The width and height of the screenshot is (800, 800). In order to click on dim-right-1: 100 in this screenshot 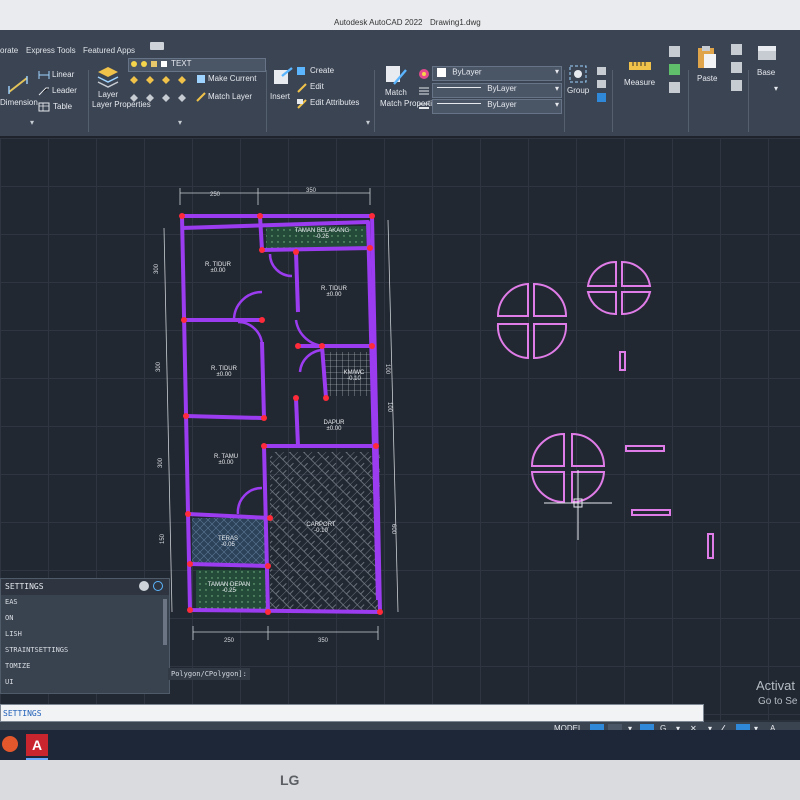, I will do `click(387, 369)`.